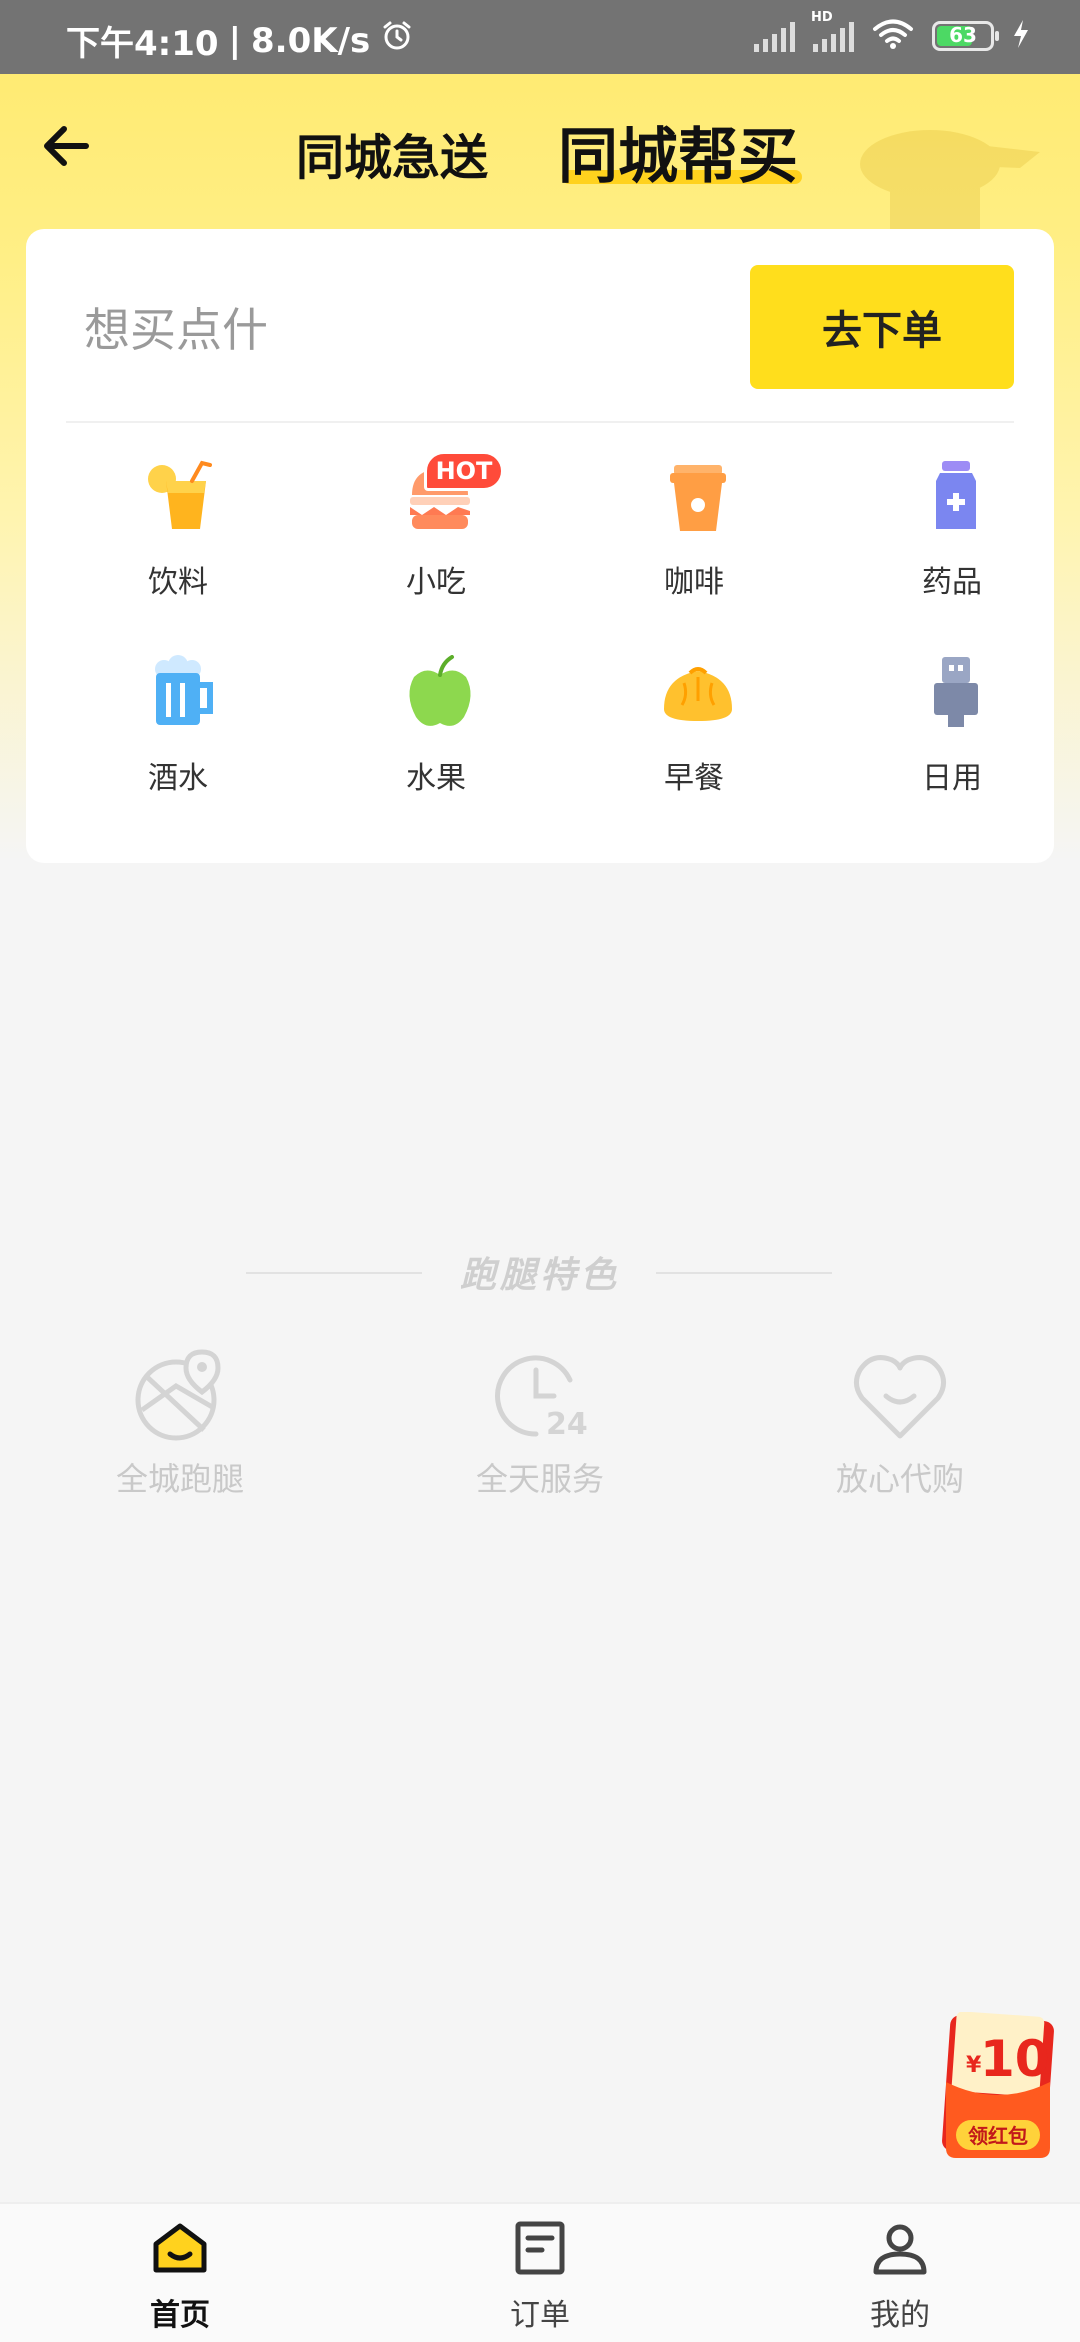  What do you see at coordinates (540, 2315) in the screenshot?
I see `nav-label: 订单` at bounding box center [540, 2315].